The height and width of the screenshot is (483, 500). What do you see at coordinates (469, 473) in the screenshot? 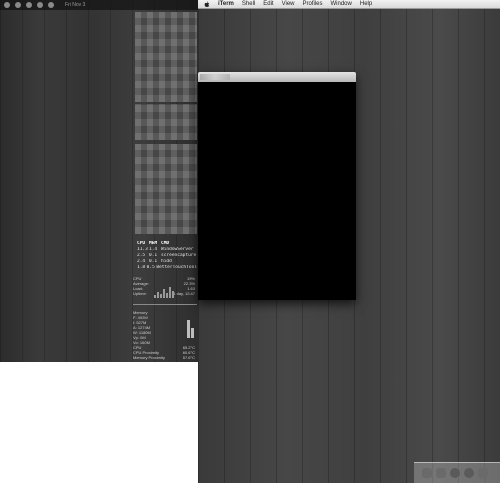
I see `gear-icon` at bounding box center [469, 473].